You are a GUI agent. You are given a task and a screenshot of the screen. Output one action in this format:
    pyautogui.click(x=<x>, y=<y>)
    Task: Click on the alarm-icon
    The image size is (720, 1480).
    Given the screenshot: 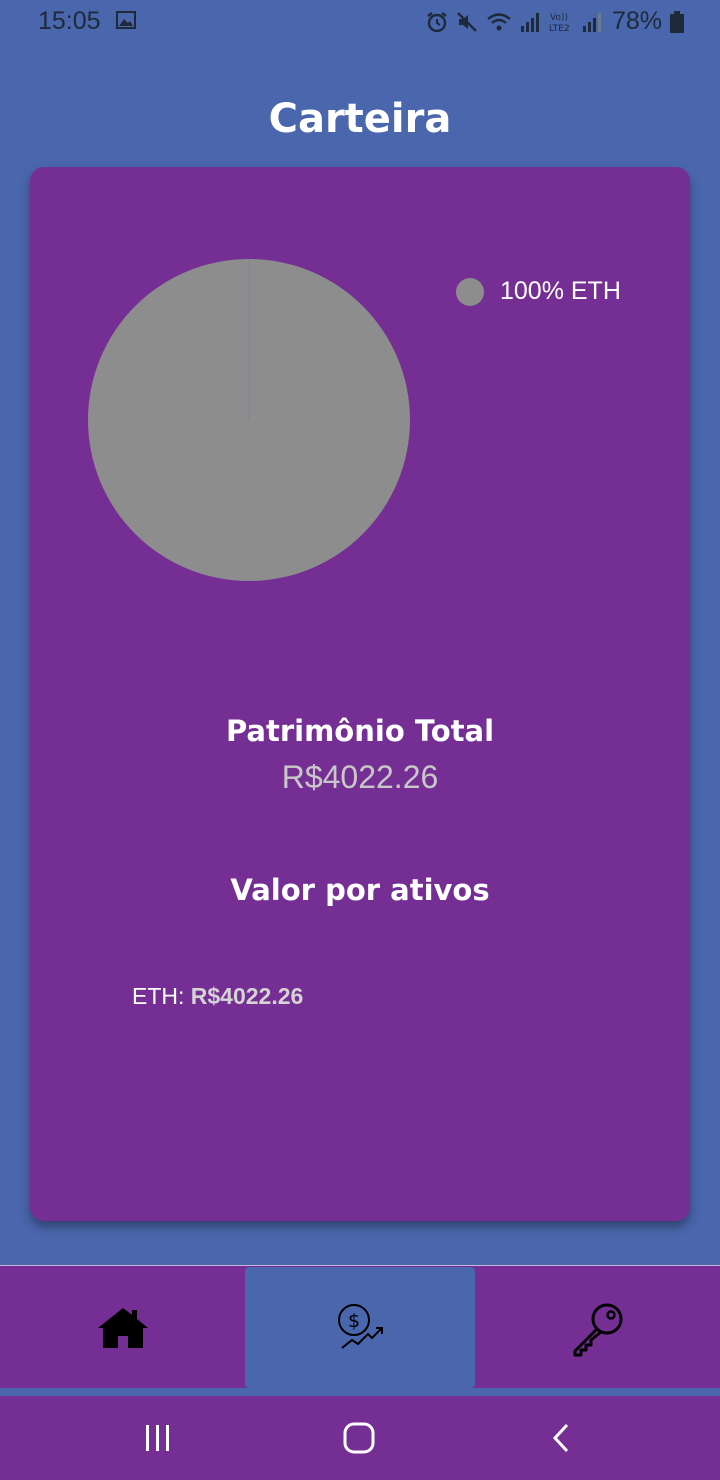 What is the action you would take?
    pyautogui.click(x=437, y=21)
    